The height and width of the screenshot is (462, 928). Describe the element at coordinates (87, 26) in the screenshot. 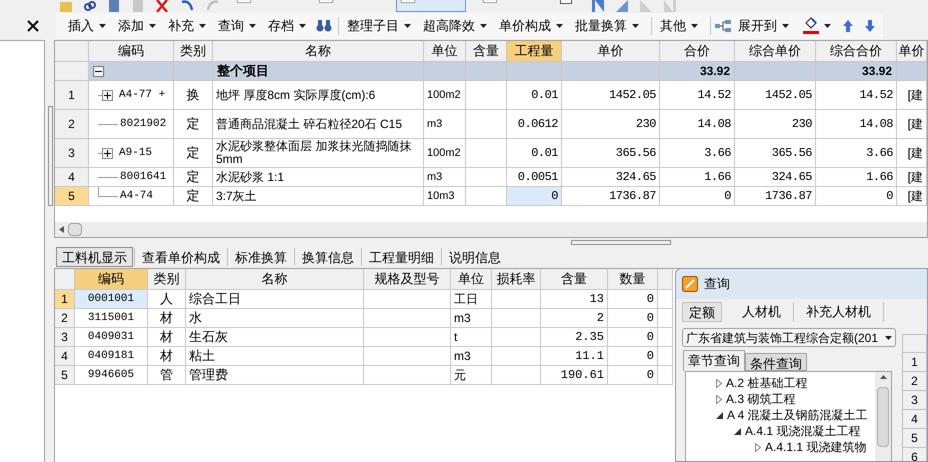

I see `dropdown-button: 插入` at that location.